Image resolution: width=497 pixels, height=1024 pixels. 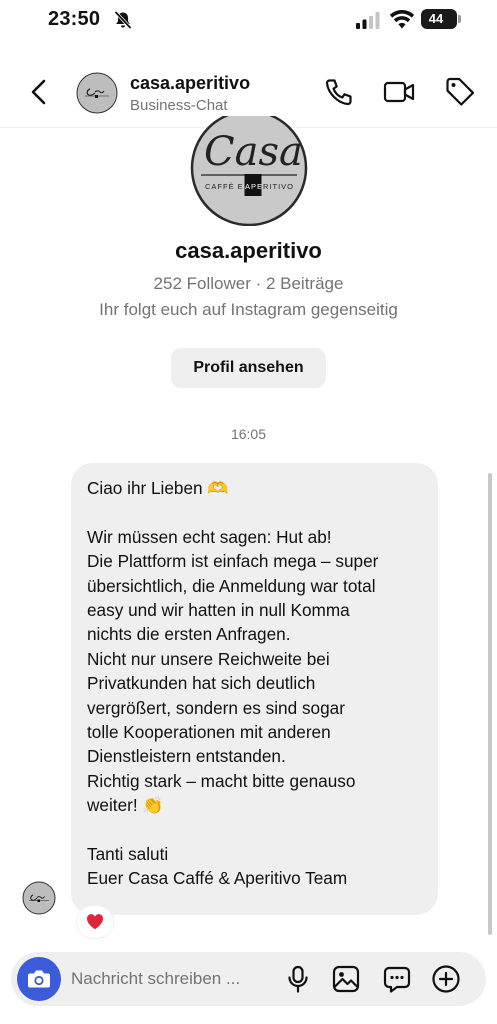 What do you see at coordinates (221, 780) in the screenshot?
I see `message-line: Richtig stark – macht bitte genauso` at bounding box center [221, 780].